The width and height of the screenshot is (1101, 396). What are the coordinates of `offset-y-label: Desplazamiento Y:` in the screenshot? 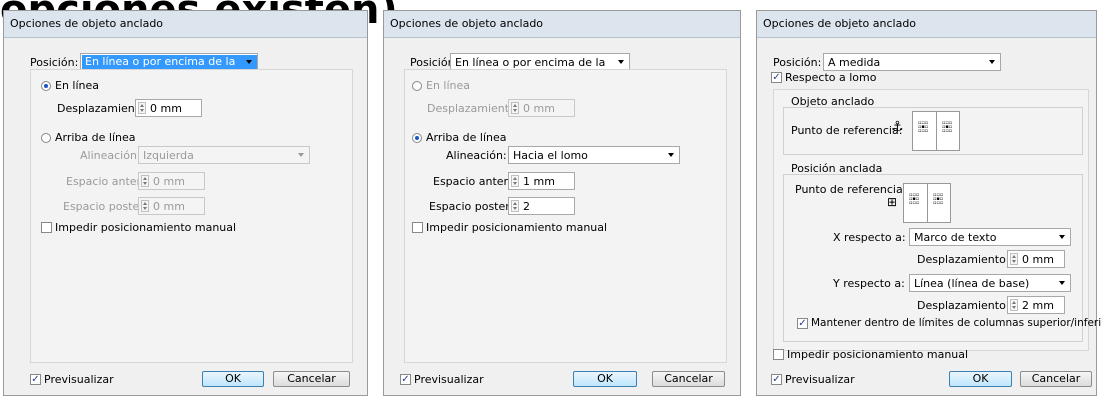 It's located at (968, 305).